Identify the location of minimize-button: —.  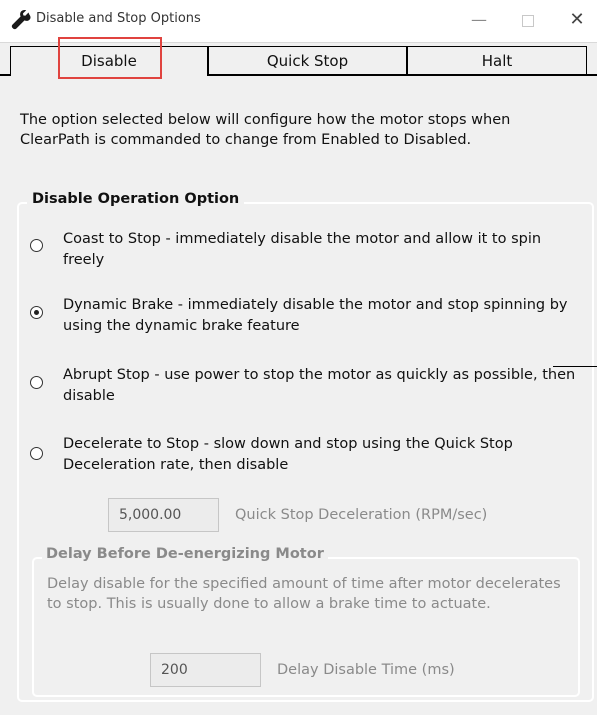
(479, 20).